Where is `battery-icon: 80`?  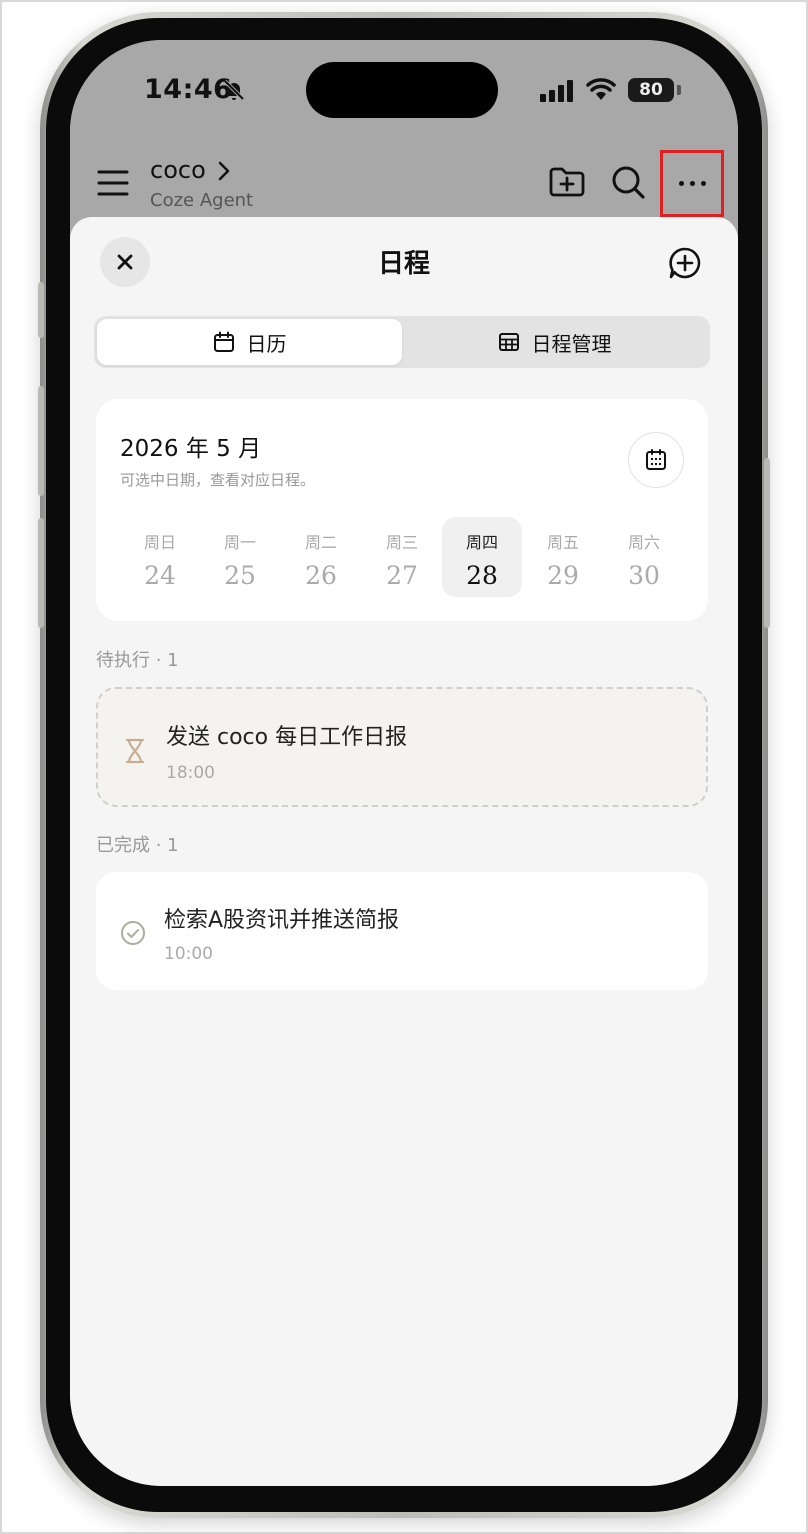
battery-icon: 80 is located at coordinates (651, 90).